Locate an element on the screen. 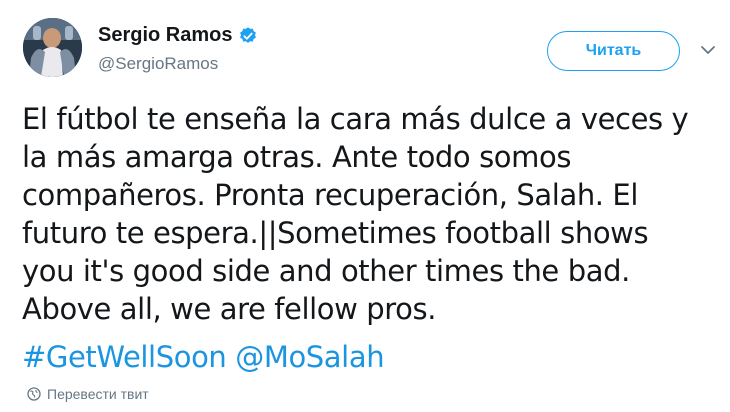  tweet-links: #GetWellSoon @MoSalah is located at coordinates (203, 357).